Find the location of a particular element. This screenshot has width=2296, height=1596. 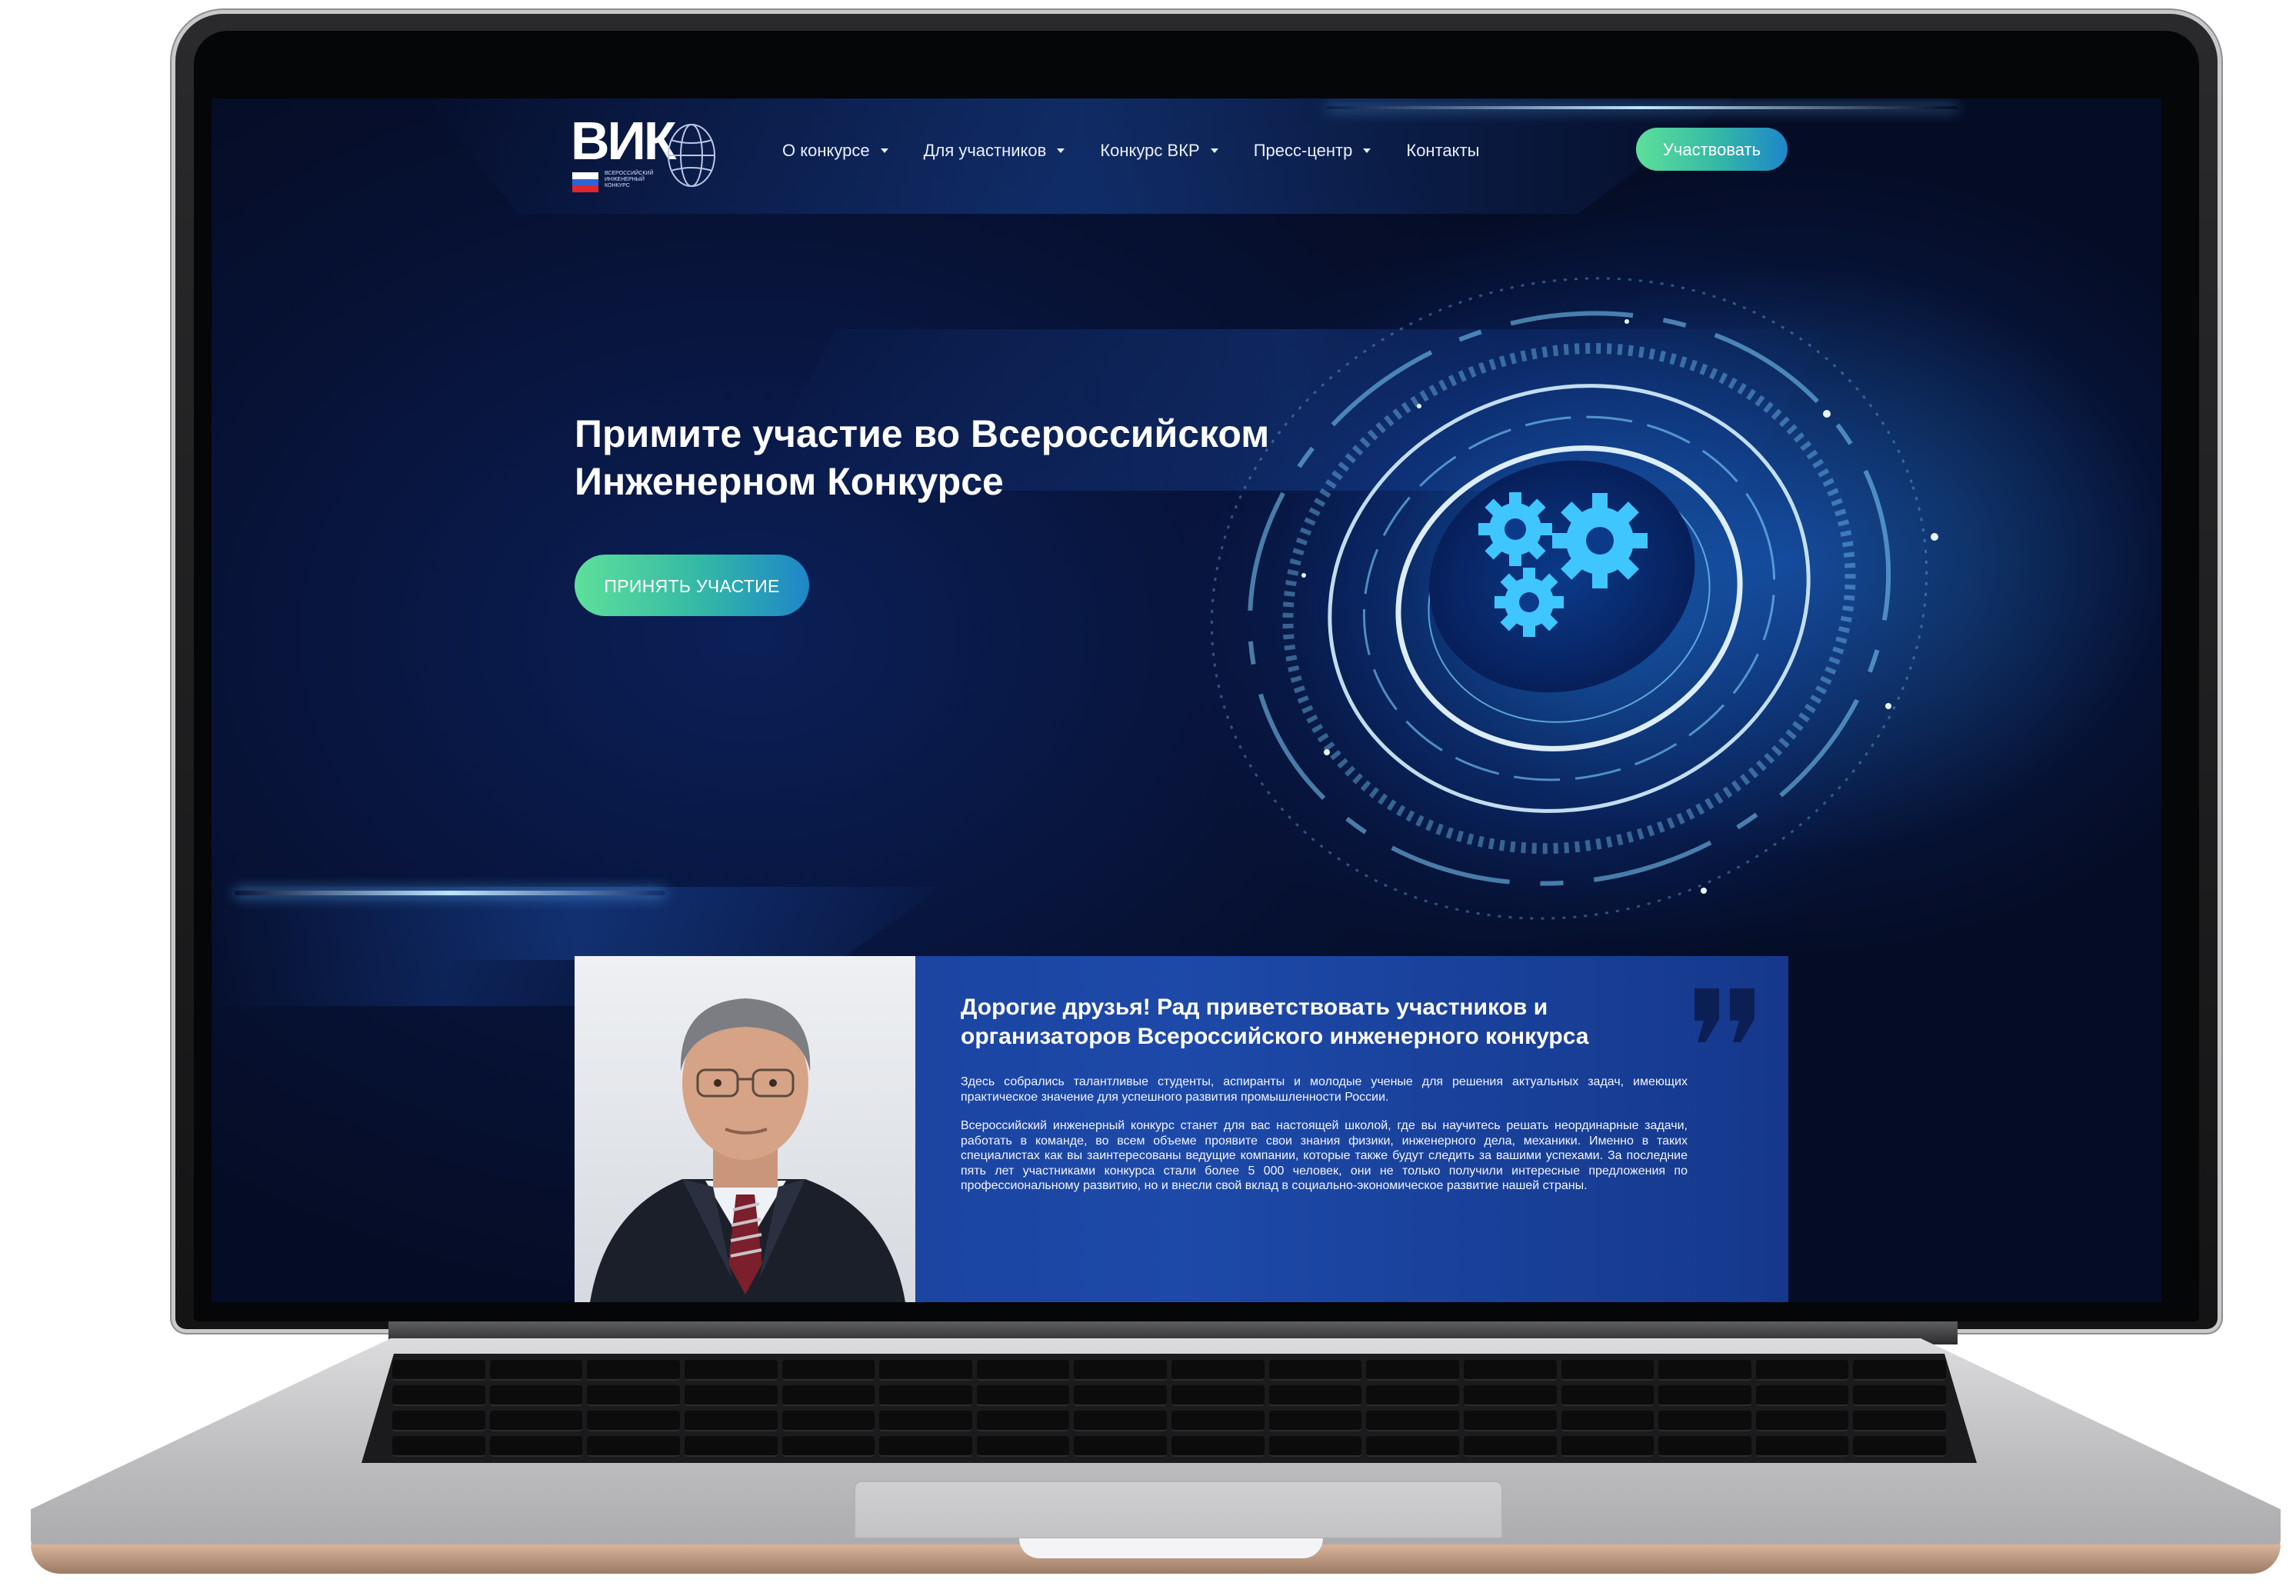

nav-item-press-center: Пресс-центр is located at coordinates (1312, 151).